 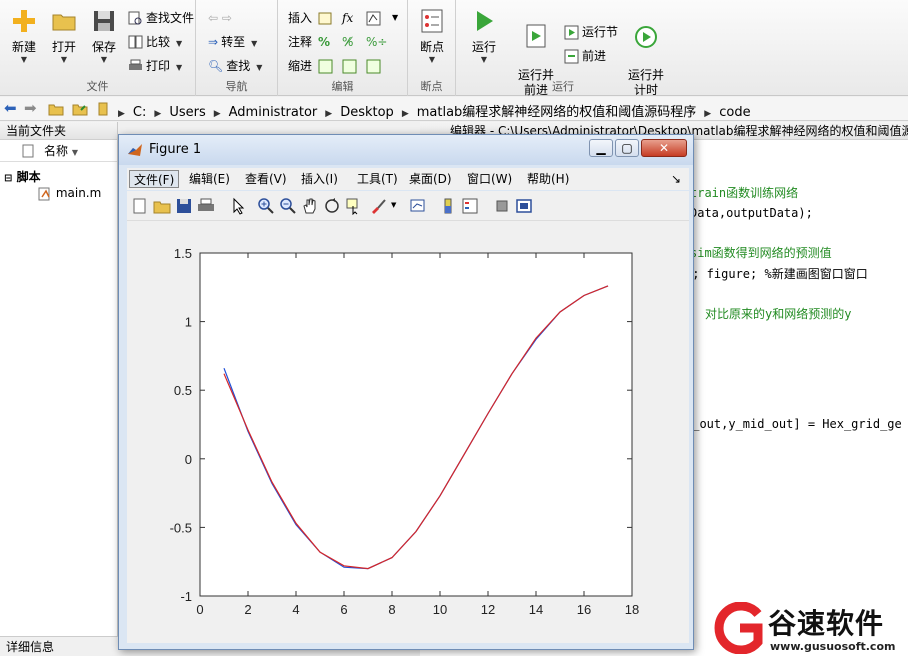 I want to click on find-files-button: 查找文件, so click(x=161, y=18).